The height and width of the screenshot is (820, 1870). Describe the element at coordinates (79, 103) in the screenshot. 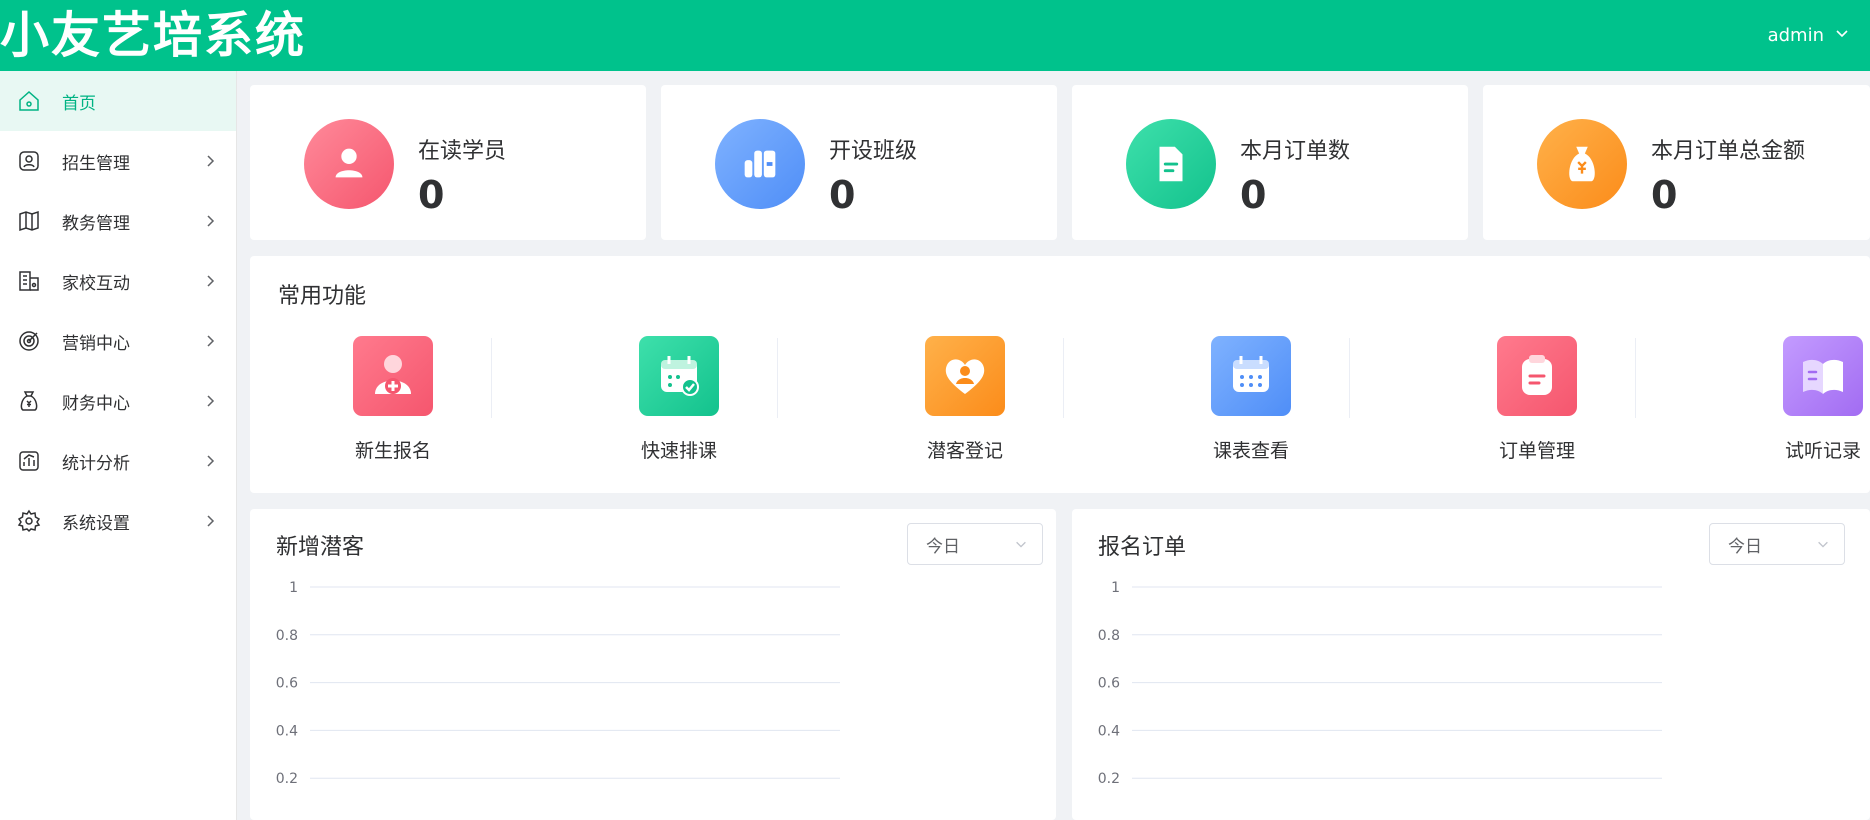

I see `sidebar-item-label: 首页` at that location.